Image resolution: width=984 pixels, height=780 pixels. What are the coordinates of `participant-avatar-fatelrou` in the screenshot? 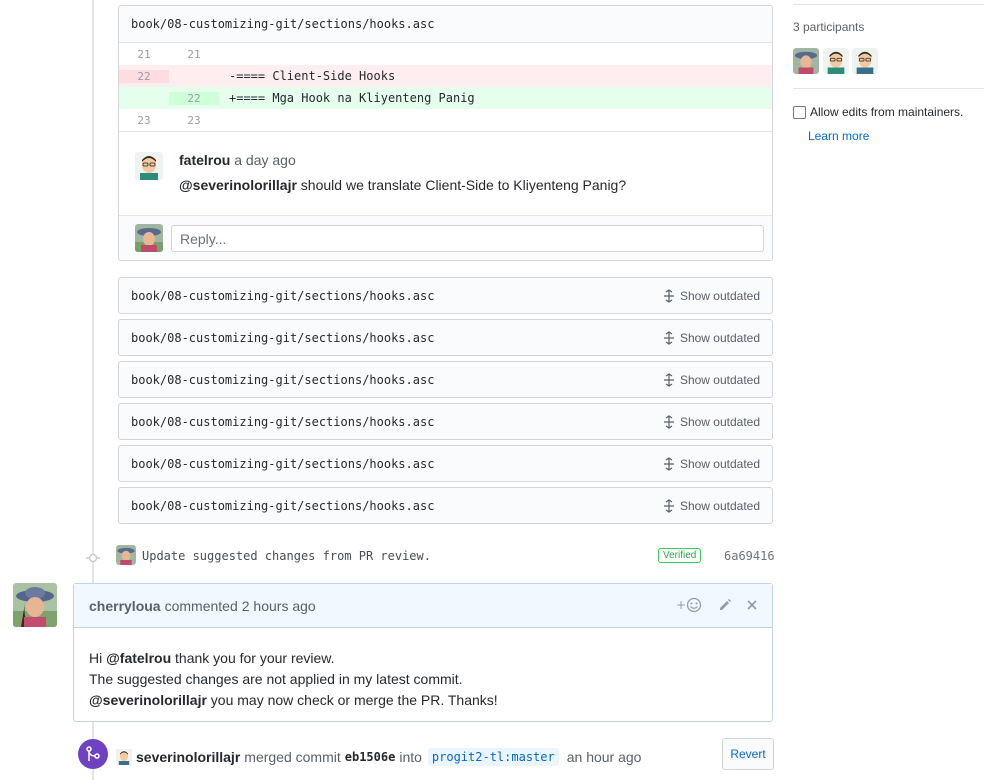 It's located at (836, 61).